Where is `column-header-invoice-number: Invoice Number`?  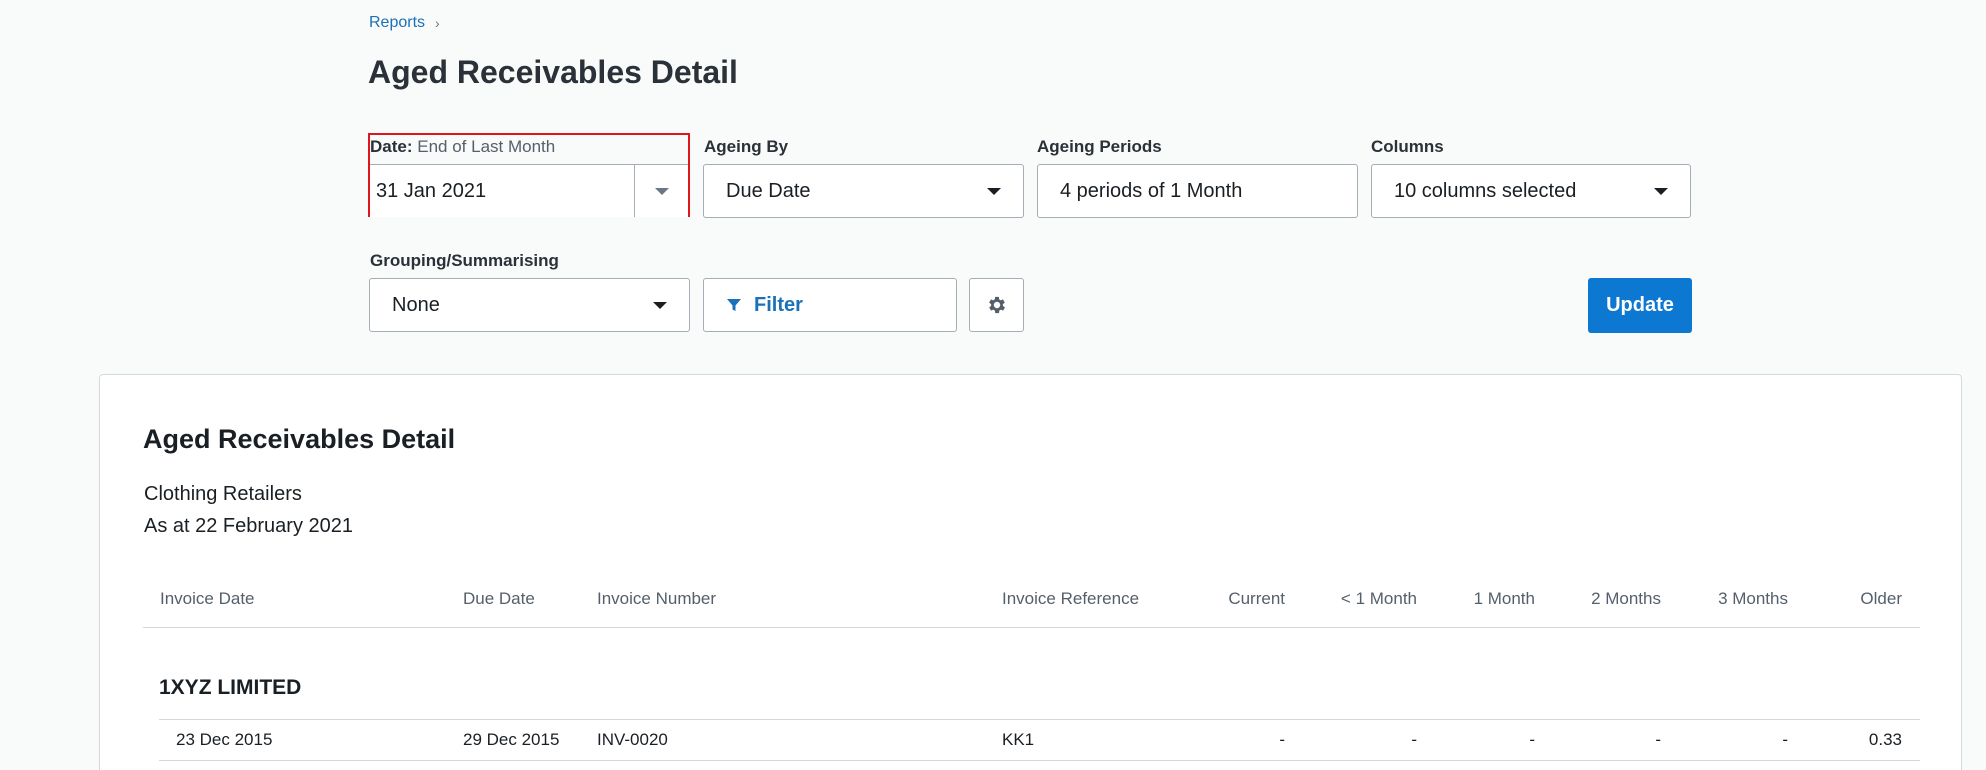
column-header-invoice-number: Invoice Number is located at coordinates (656, 599).